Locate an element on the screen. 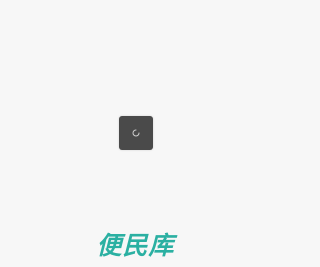 This screenshot has height=267, width=320. loading-indicator is located at coordinates (136, 133).